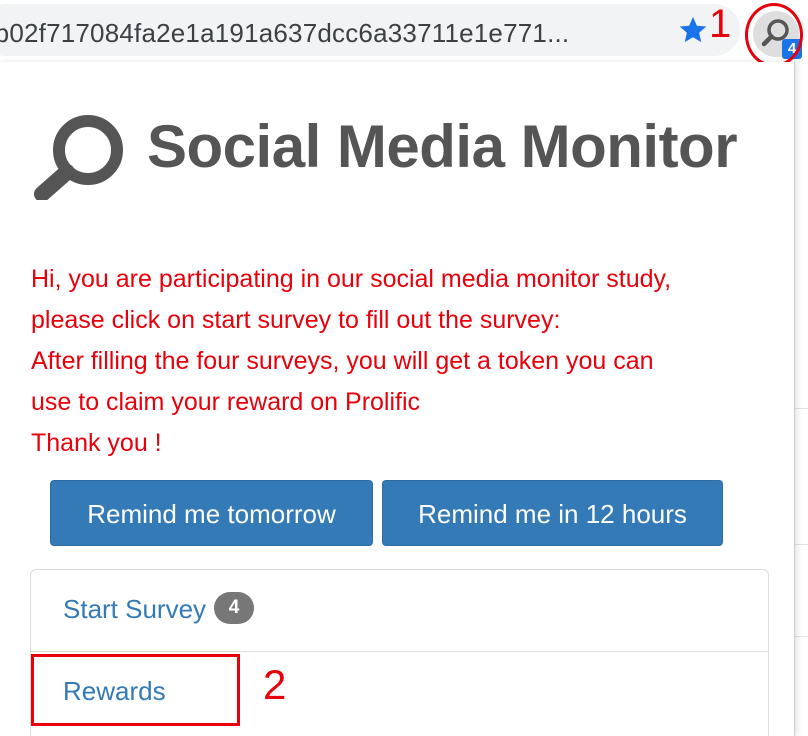 The image size is (808, 736). Describe the element at coordinates (552, 513) in the screenshot. I see `remind-12-hours-button: Remind me in 12 hours` at that location.